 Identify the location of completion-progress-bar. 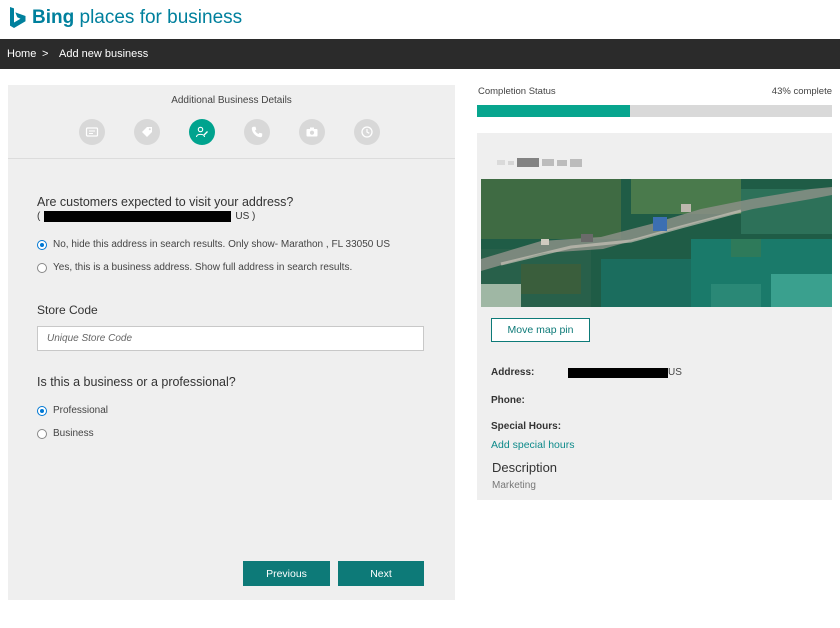
(654, 111).